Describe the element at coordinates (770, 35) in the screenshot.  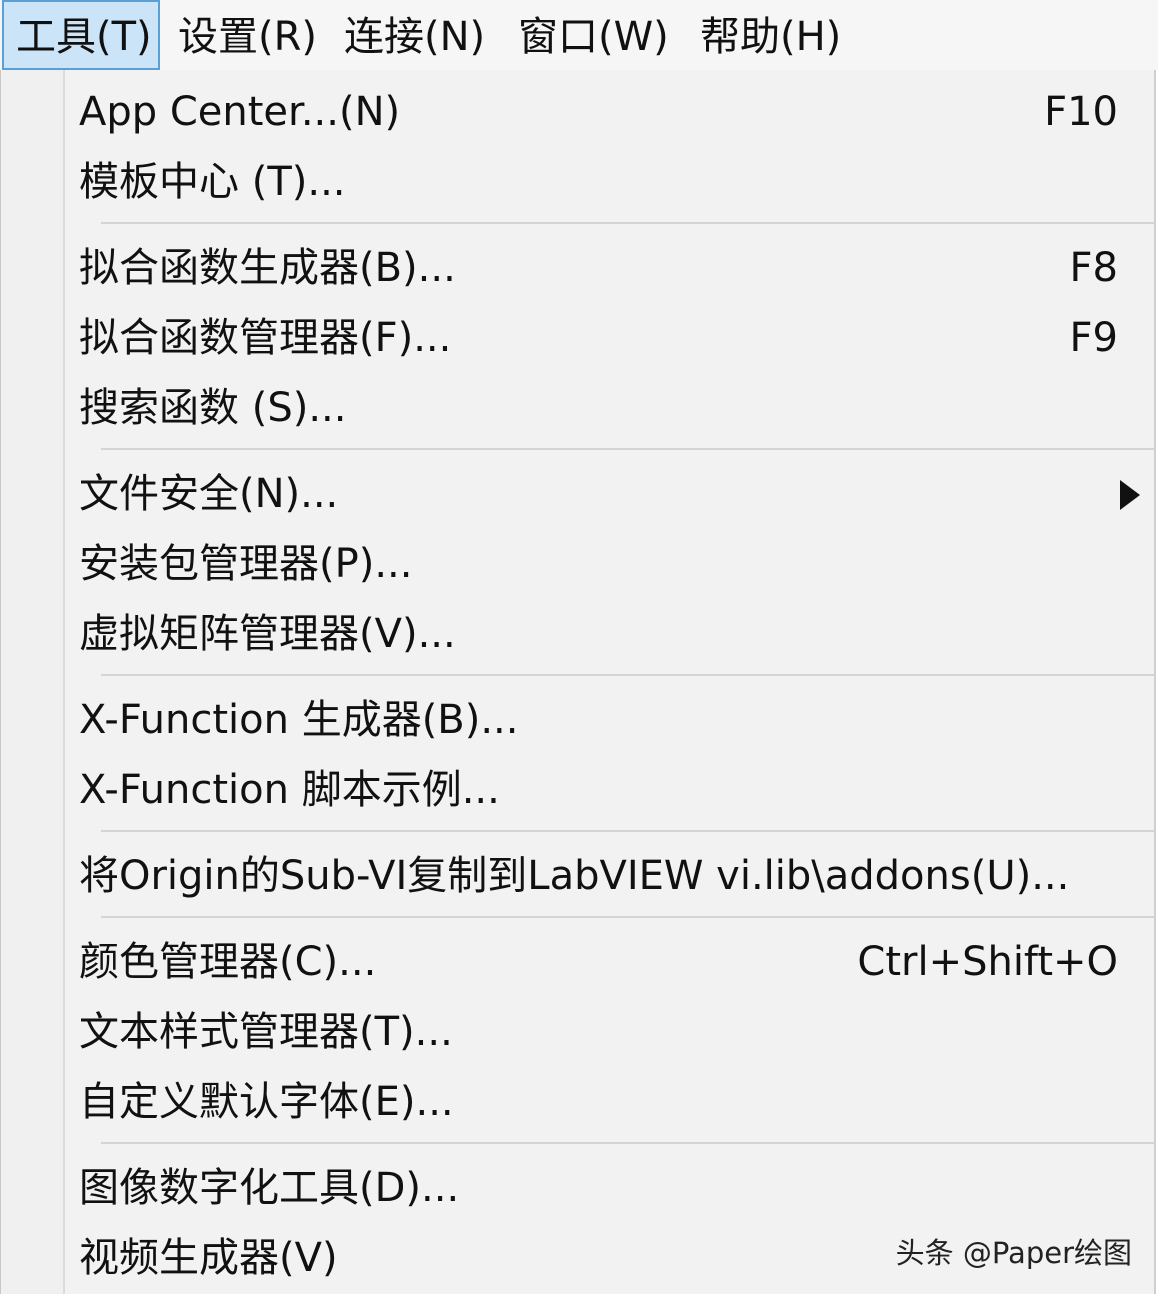
I see `menubar-help: 帮助(H)` at that location.